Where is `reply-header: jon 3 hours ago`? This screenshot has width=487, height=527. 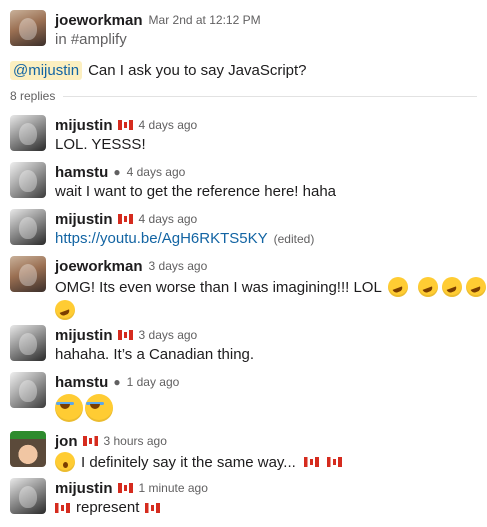 reply-header: jon 3 hours ago is located at coordinates (111, 441).